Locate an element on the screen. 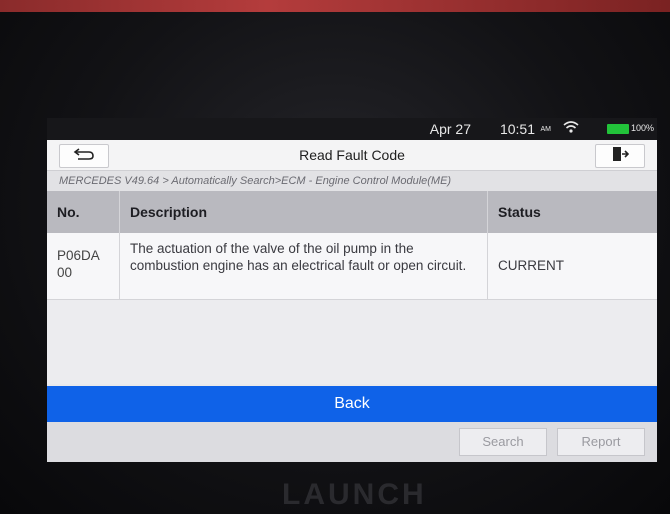 Image resolution: width=670 pixels, height=514 pixels. column-header-no: No. is located at coordinates (68, 212).